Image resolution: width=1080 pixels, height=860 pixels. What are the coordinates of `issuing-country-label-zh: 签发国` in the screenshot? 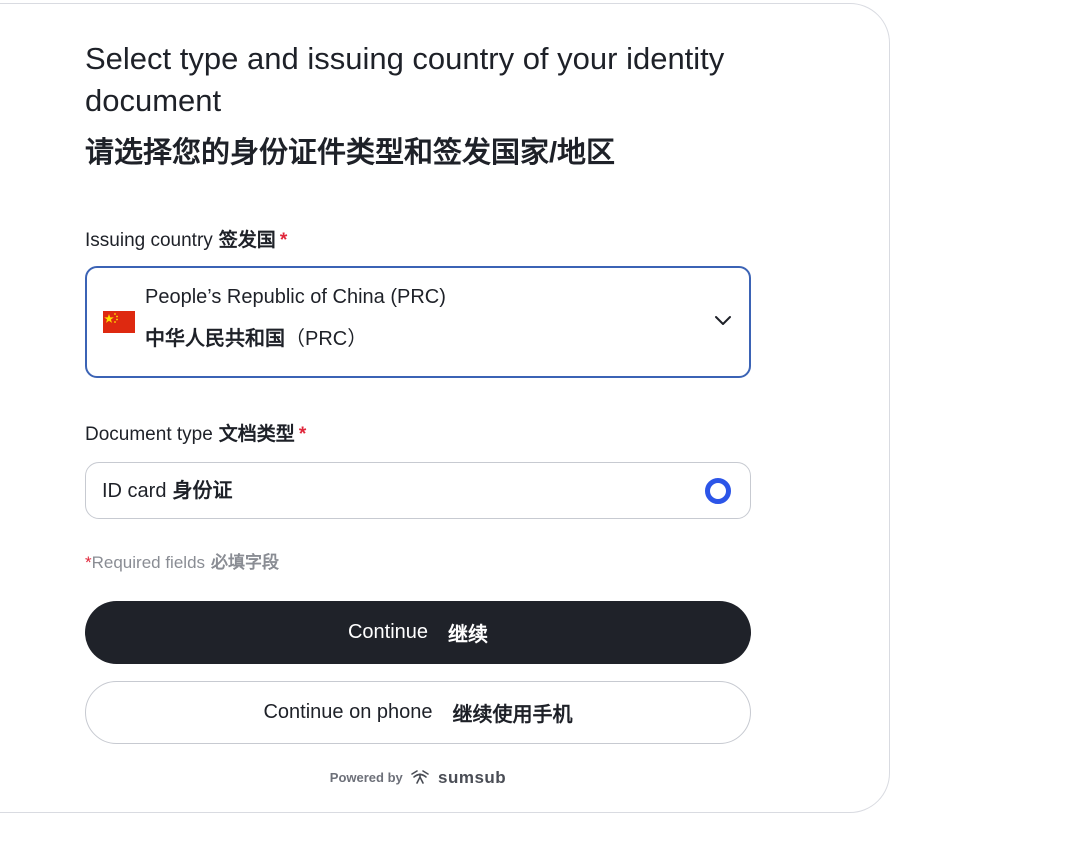 It's located at (247, 240).